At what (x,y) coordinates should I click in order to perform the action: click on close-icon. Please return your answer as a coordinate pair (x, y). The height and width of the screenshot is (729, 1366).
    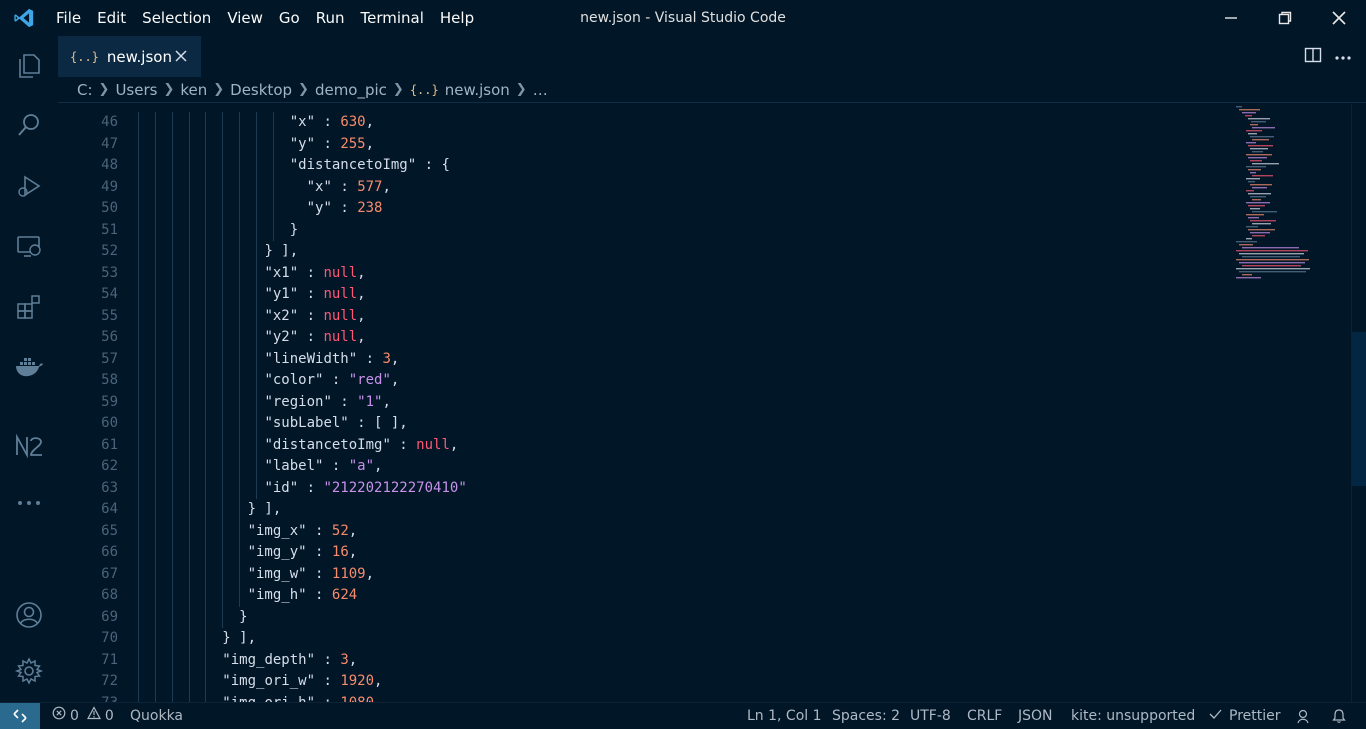
    Looking at the image, I should click on (181, 56).